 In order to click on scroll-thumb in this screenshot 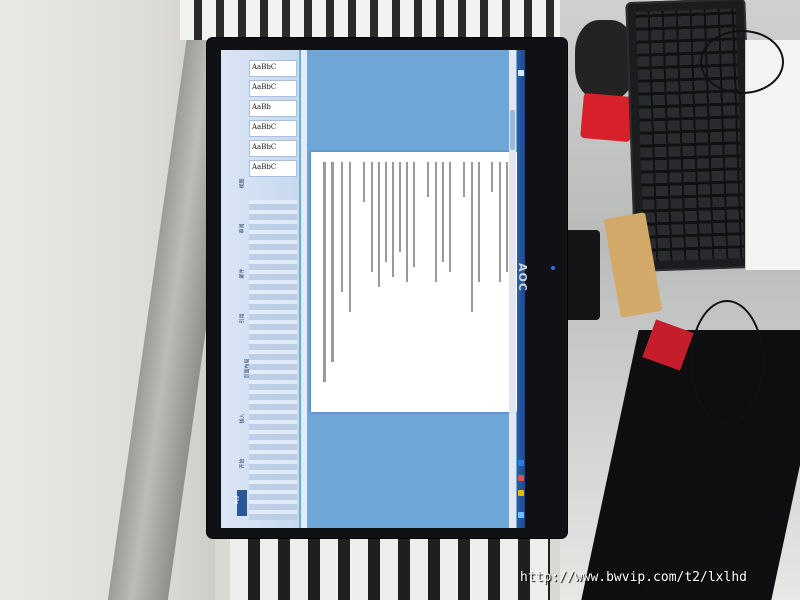, I will do `click(512, 130)`.